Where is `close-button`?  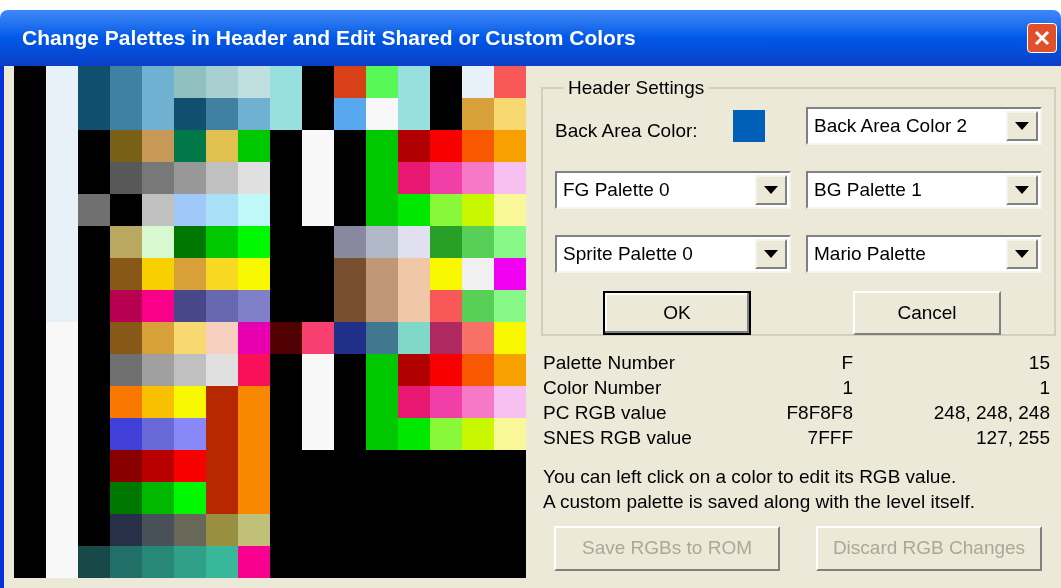 close-button is located at coordinates (1042, 38).